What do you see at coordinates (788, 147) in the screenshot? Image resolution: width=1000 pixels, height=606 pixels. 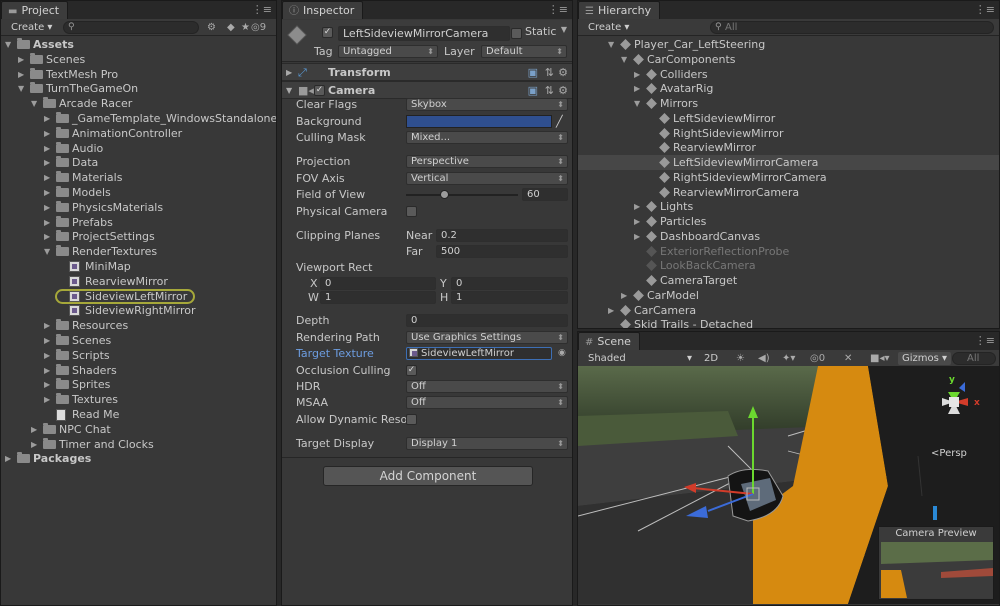 I see `hierarchy-item: RearviewMirror` at bounding box center [788, 147].